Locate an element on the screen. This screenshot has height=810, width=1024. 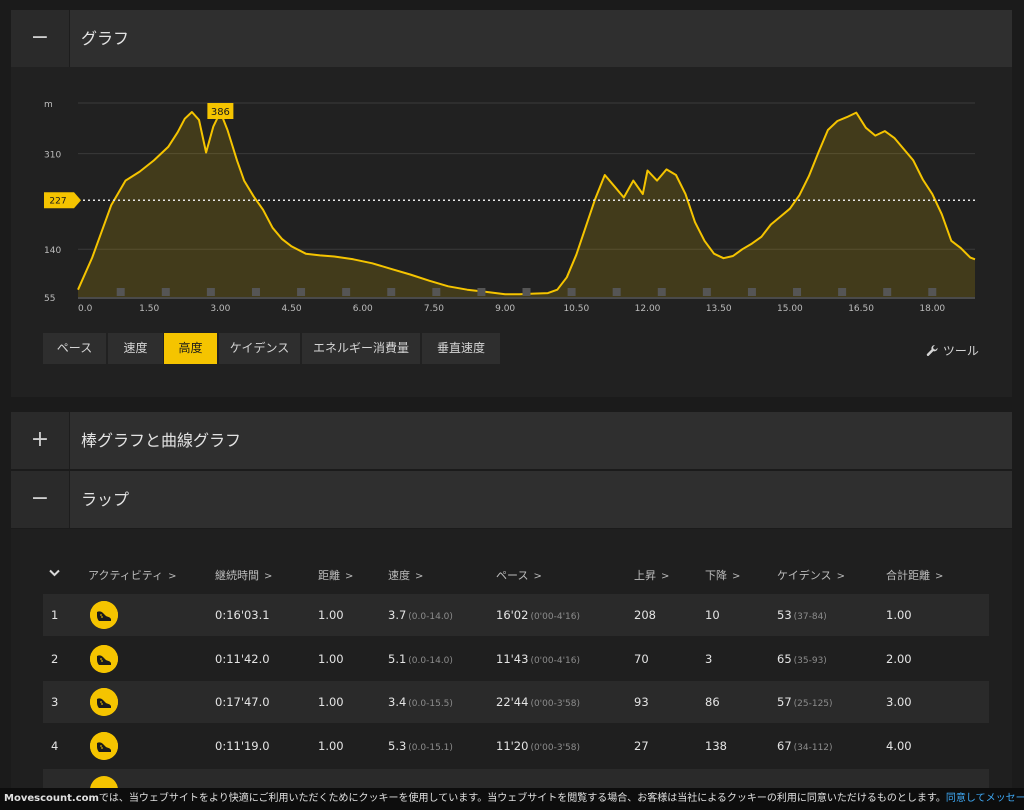
y-tick-label: 140 is located at coordinates (52, 251).